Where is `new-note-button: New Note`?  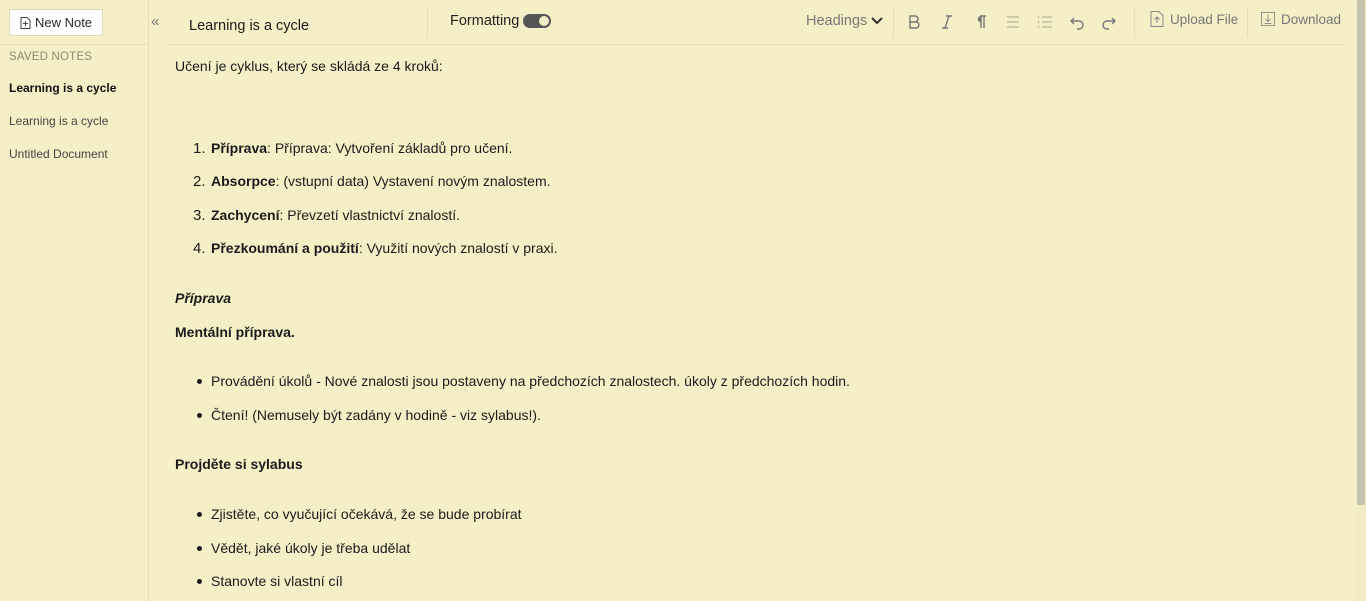 new-note-button: New Note is located at coordinates (56, 22).